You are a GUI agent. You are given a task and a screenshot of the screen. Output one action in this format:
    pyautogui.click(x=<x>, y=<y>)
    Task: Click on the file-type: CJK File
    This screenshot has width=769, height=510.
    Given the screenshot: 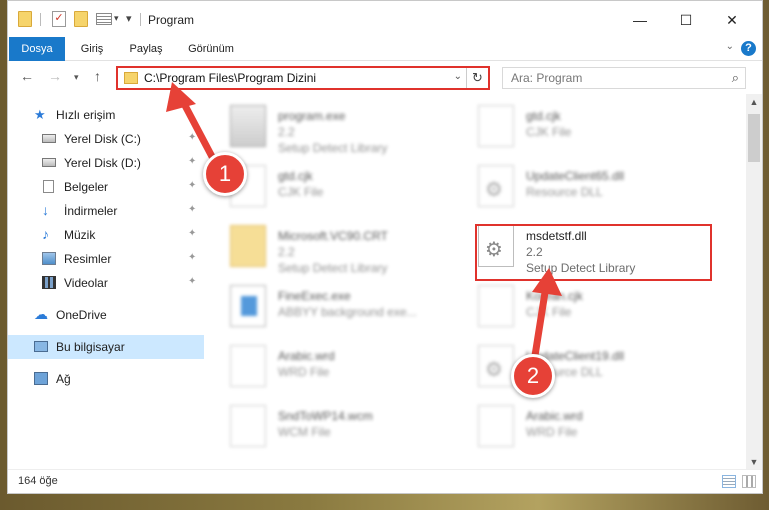 What is the action you would take?
    pyautogui.click(x=301, y=192)
    